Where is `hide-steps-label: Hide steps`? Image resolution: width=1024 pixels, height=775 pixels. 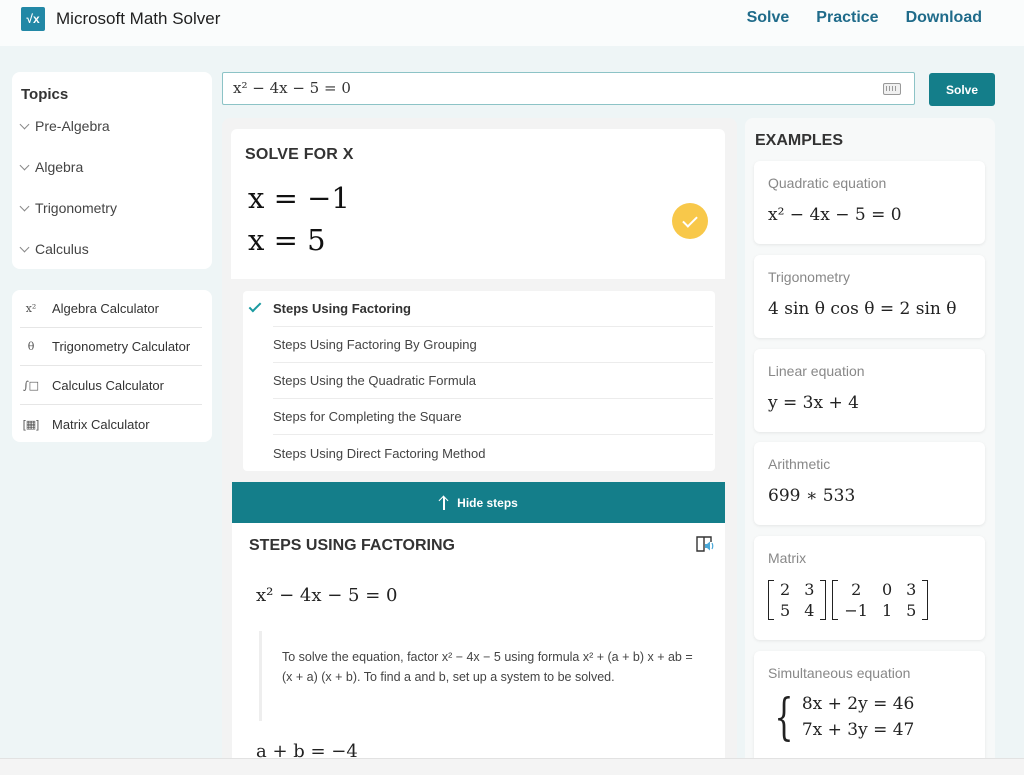 hide-steps-label: Hide steps is located at coordinates (487, 502).